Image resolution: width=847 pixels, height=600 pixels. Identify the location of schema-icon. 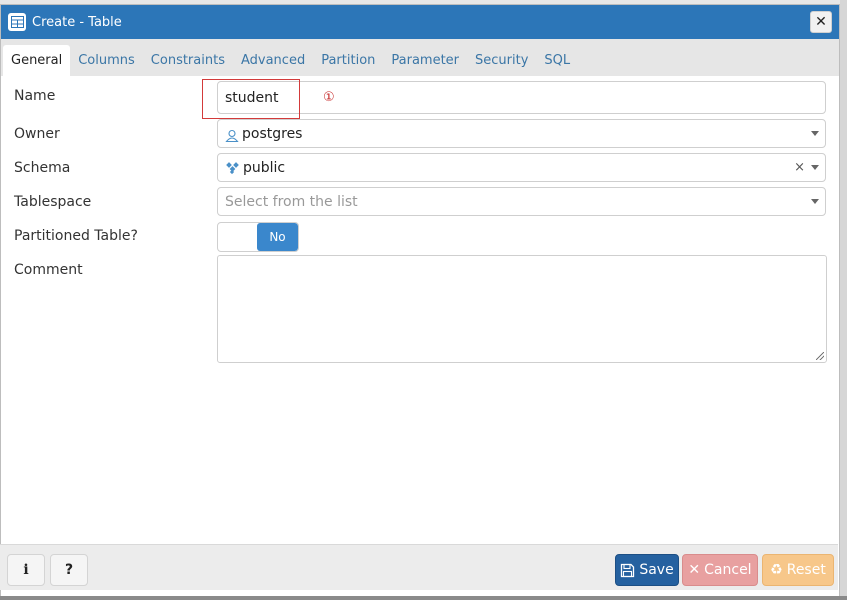
(232, 167).